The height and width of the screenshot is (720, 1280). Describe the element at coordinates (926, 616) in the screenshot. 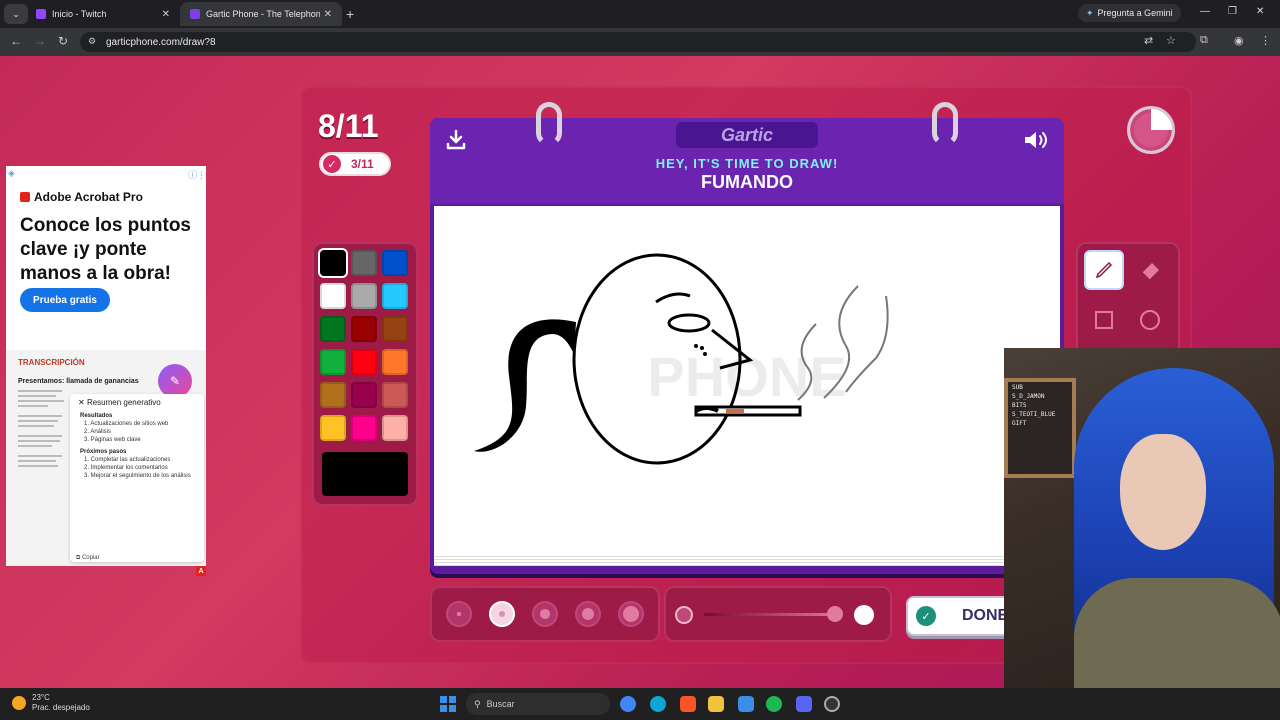

I see `check-icon: ✓` at that location.